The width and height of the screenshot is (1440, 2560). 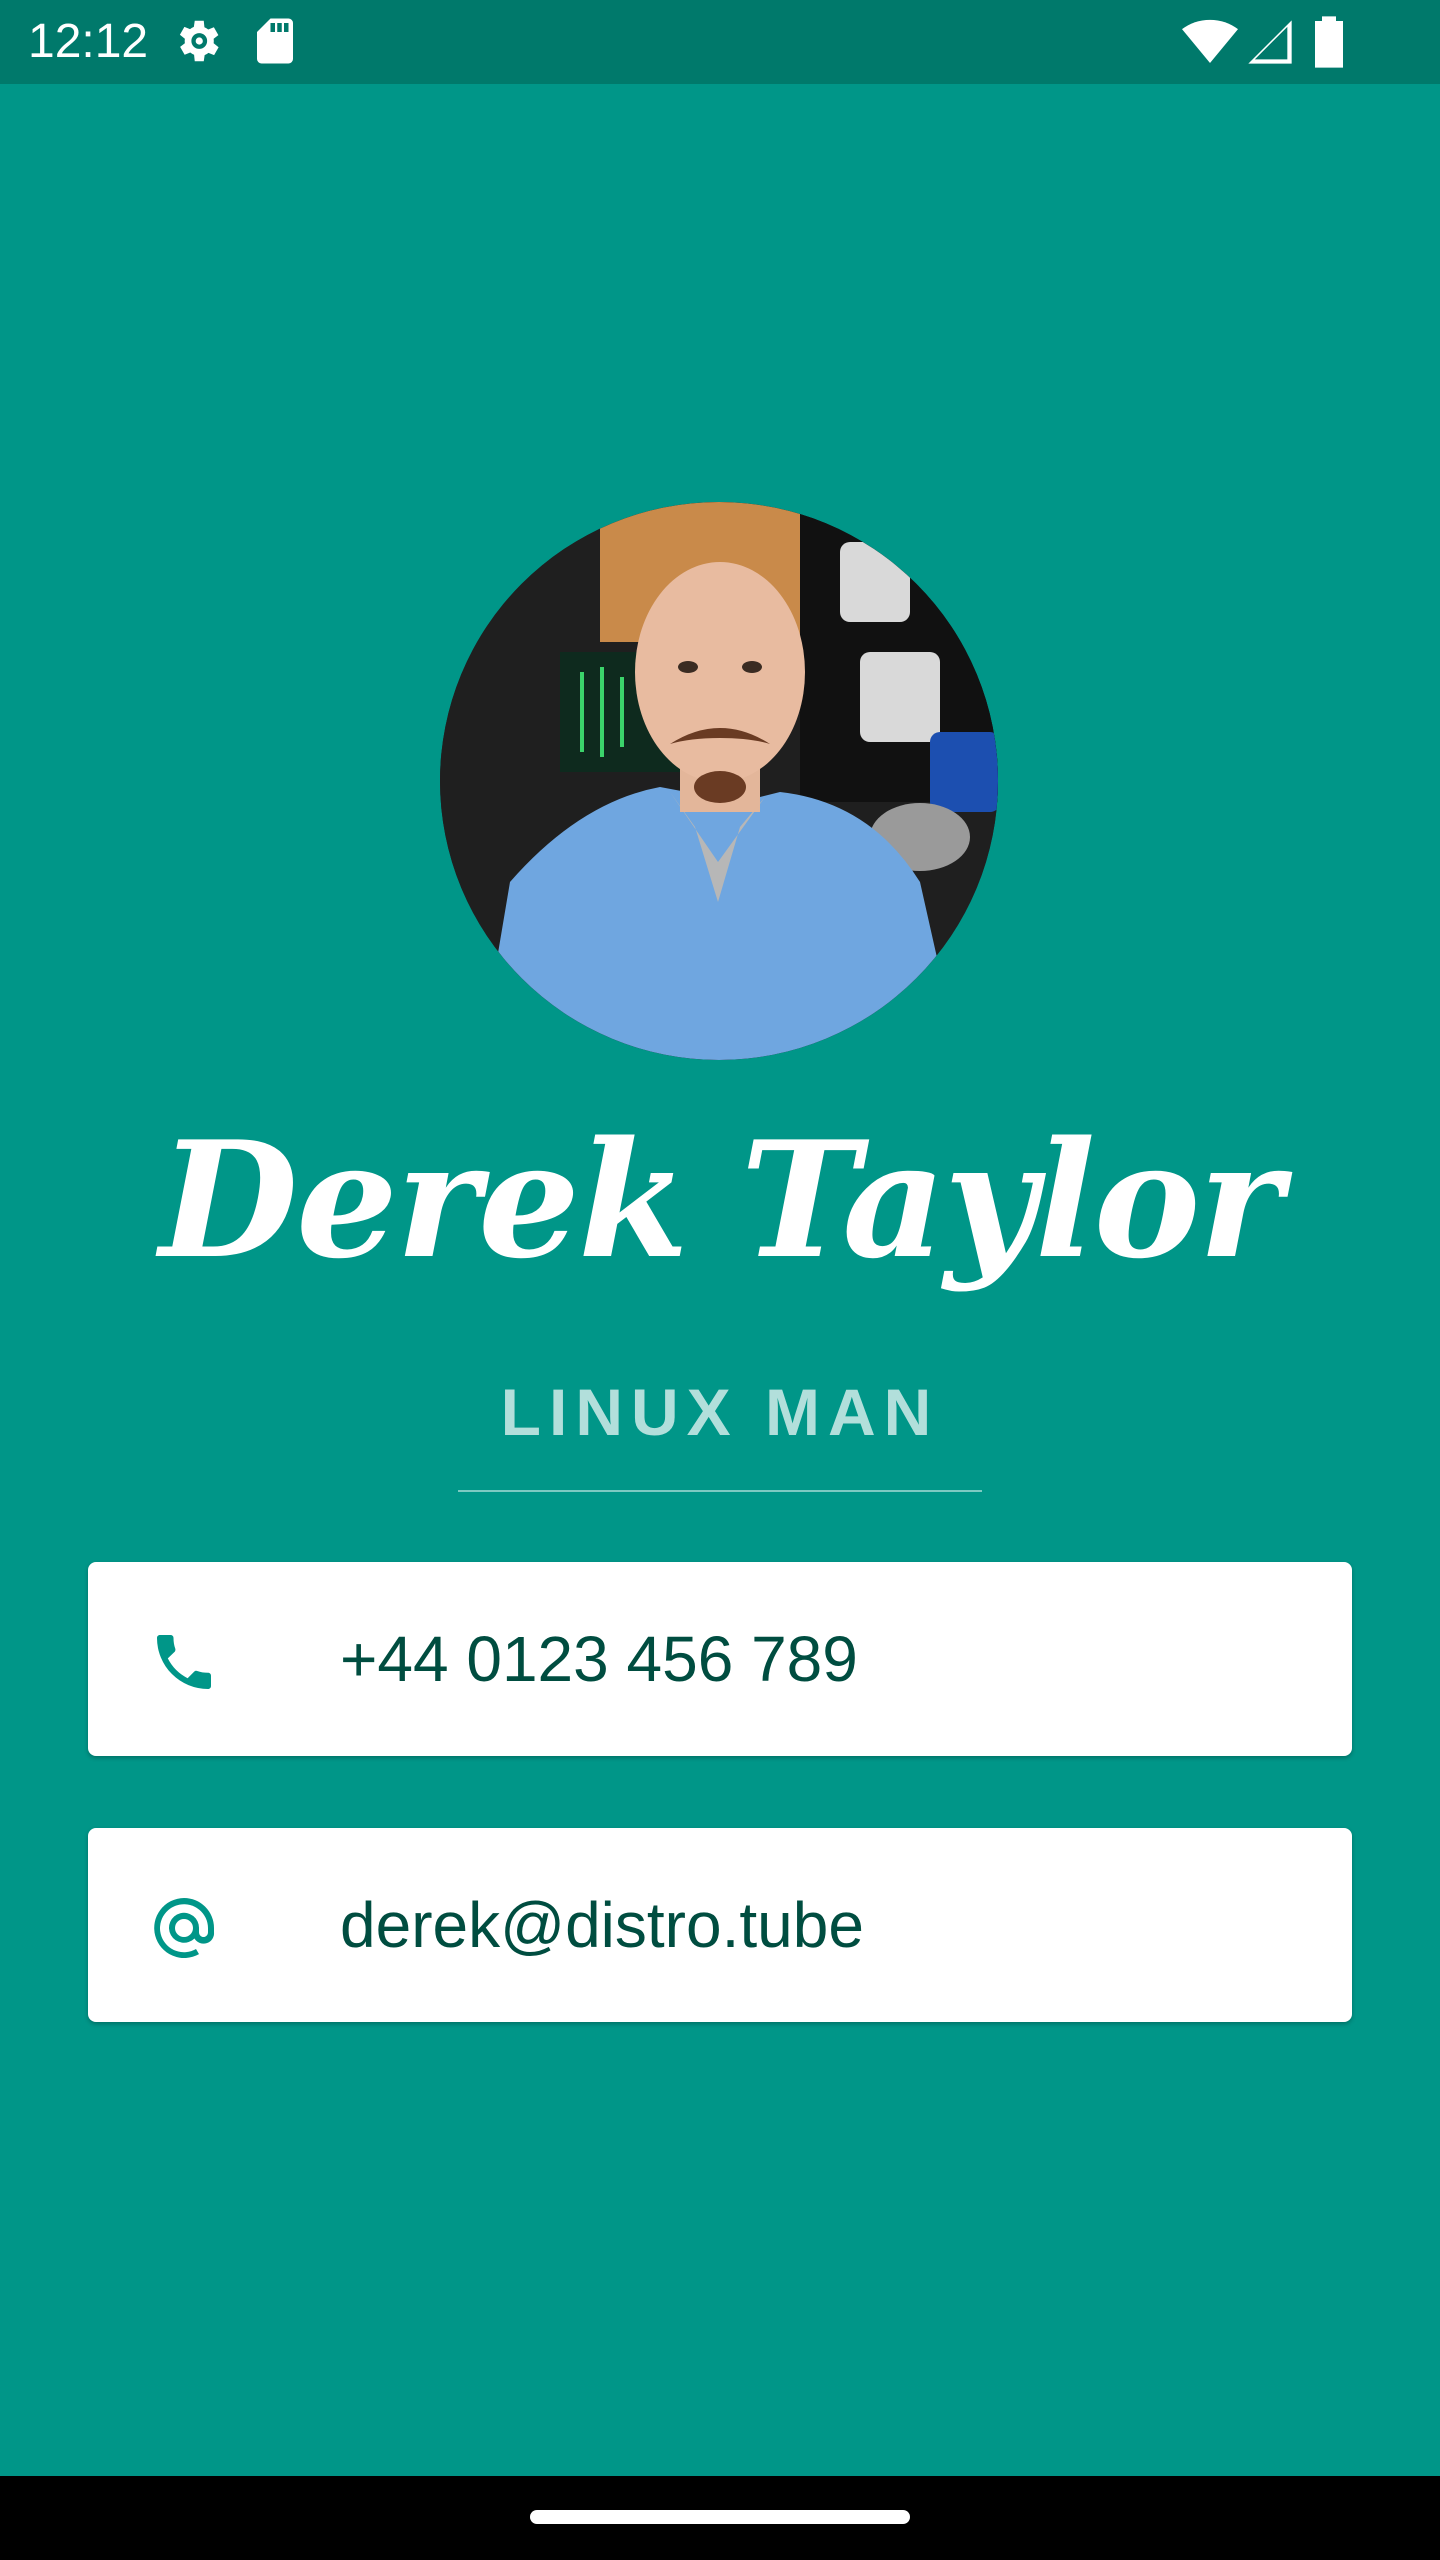 What do you see at coordinates (1329, 44) in the screenshot?
I see `battery-icon` at bounding box center [1329, 44].